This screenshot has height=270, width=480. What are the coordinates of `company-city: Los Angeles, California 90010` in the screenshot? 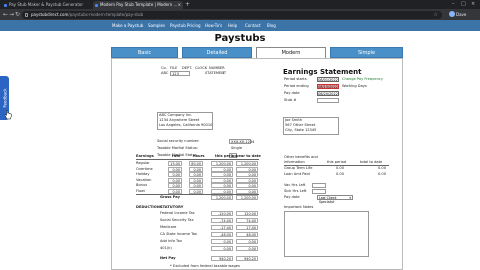 It's located at (186, 125).